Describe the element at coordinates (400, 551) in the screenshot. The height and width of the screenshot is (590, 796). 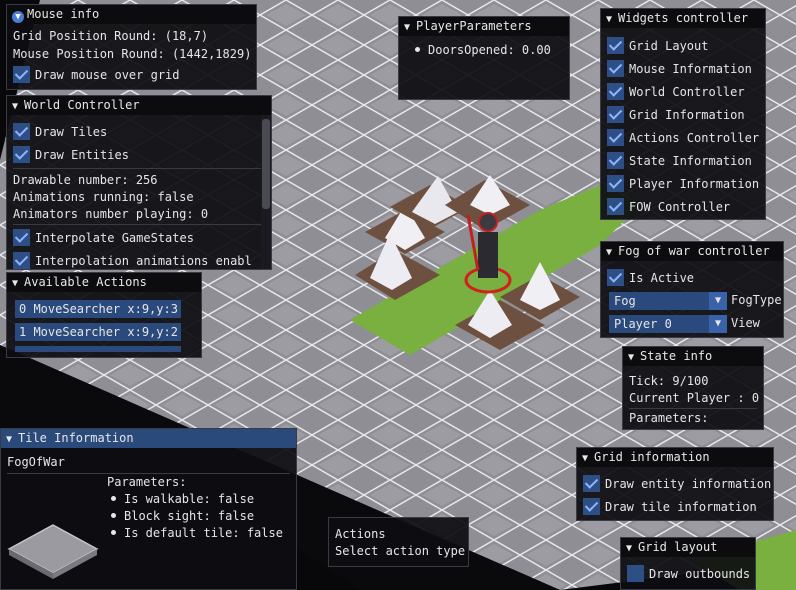
I see `actions-tooltip-hint: Select action type` at that location.